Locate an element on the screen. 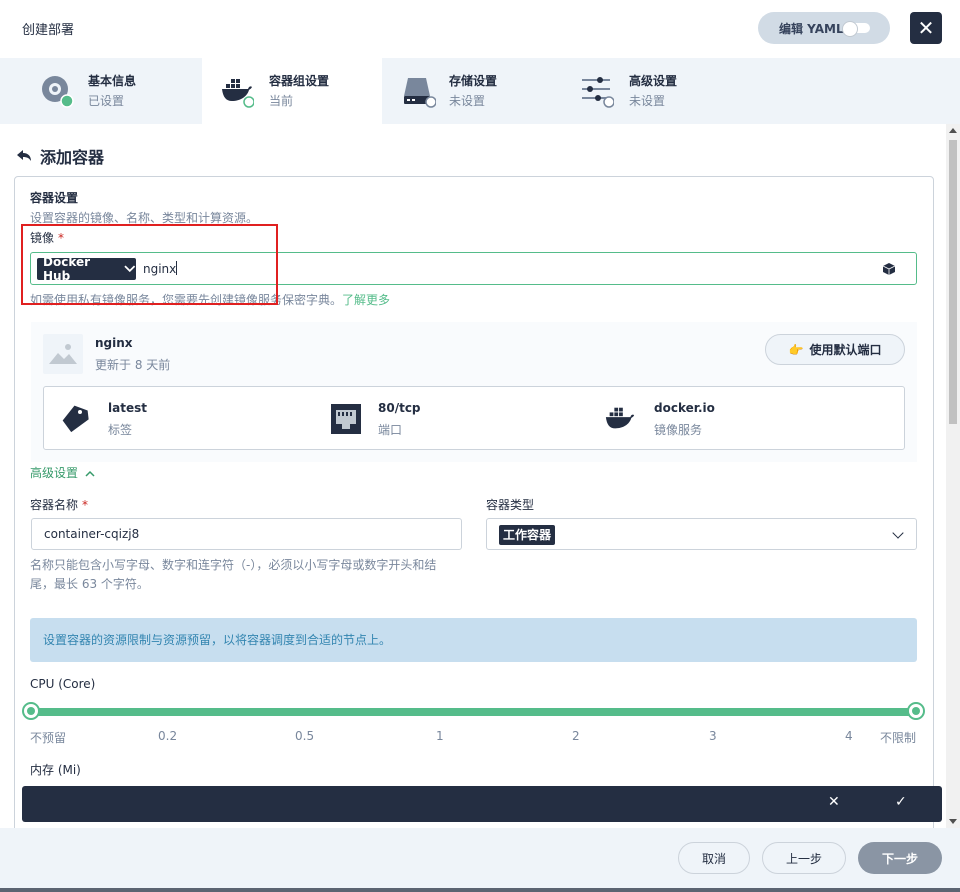  step-status: 当前 is located at coordinates (281, 101).